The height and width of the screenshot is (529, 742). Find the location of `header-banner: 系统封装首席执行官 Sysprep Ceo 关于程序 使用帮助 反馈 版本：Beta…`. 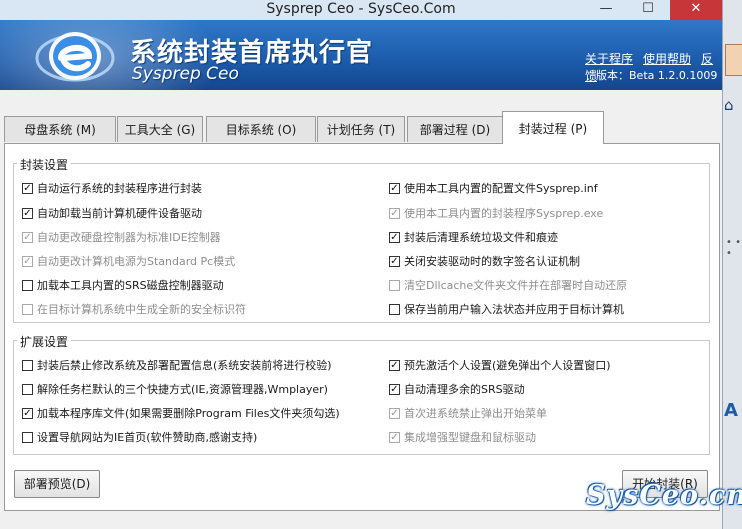

header-banner: 系统封装首席执行官 Sysprep Ceo 关于程序 使用帮助 反馈 版本：Beta… is located at coordinates (361, 55).